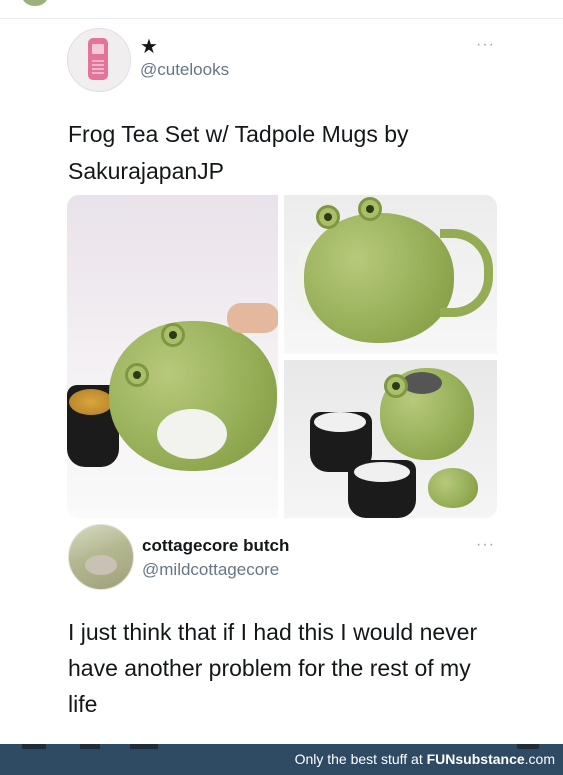  Describe the element at coordinates (35, 3) in the screenshot. I see `previous-avatar` at that location.